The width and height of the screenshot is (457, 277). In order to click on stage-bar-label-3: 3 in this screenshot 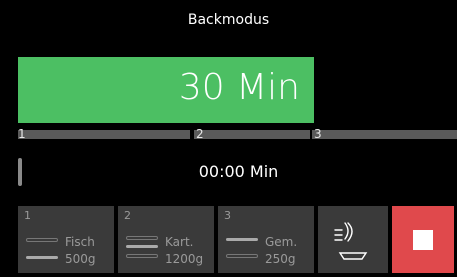, I will do `click(318, 134)`.